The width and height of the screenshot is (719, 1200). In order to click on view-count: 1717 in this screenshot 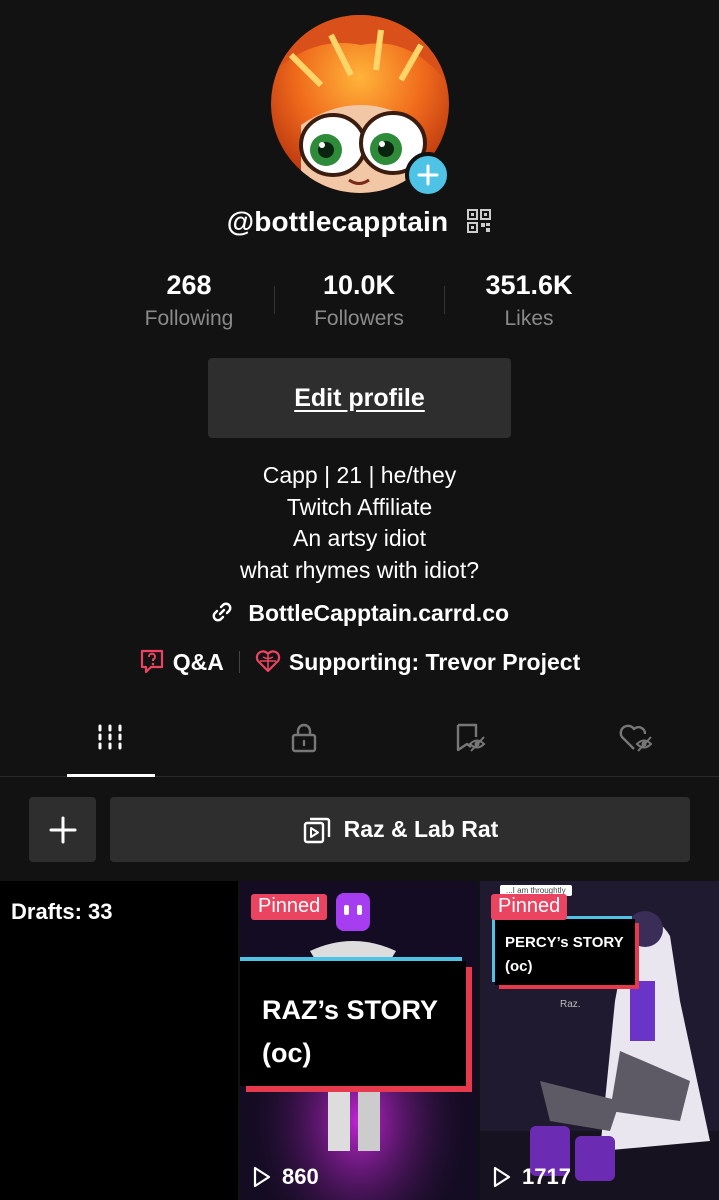, I will do `click(531, 1177)`.